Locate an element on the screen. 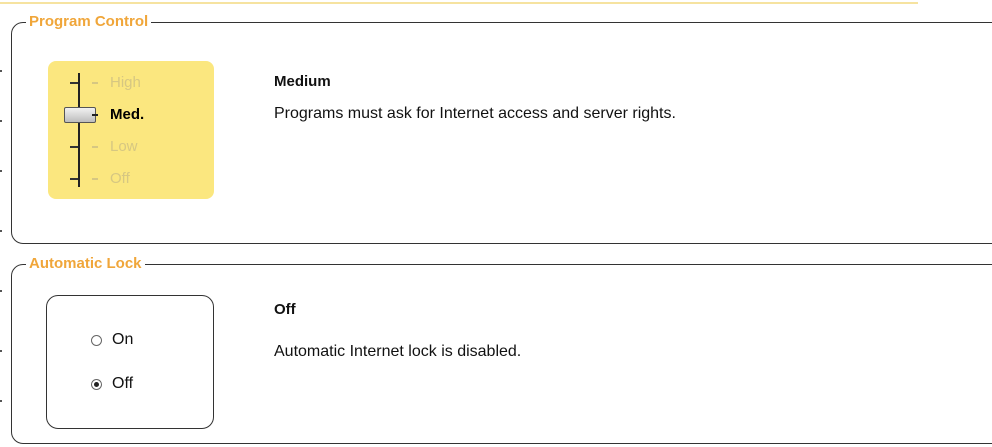 The width and height of the screenshot is (992, 447). radio-off-label: Off is located at coordinates (122, 384).